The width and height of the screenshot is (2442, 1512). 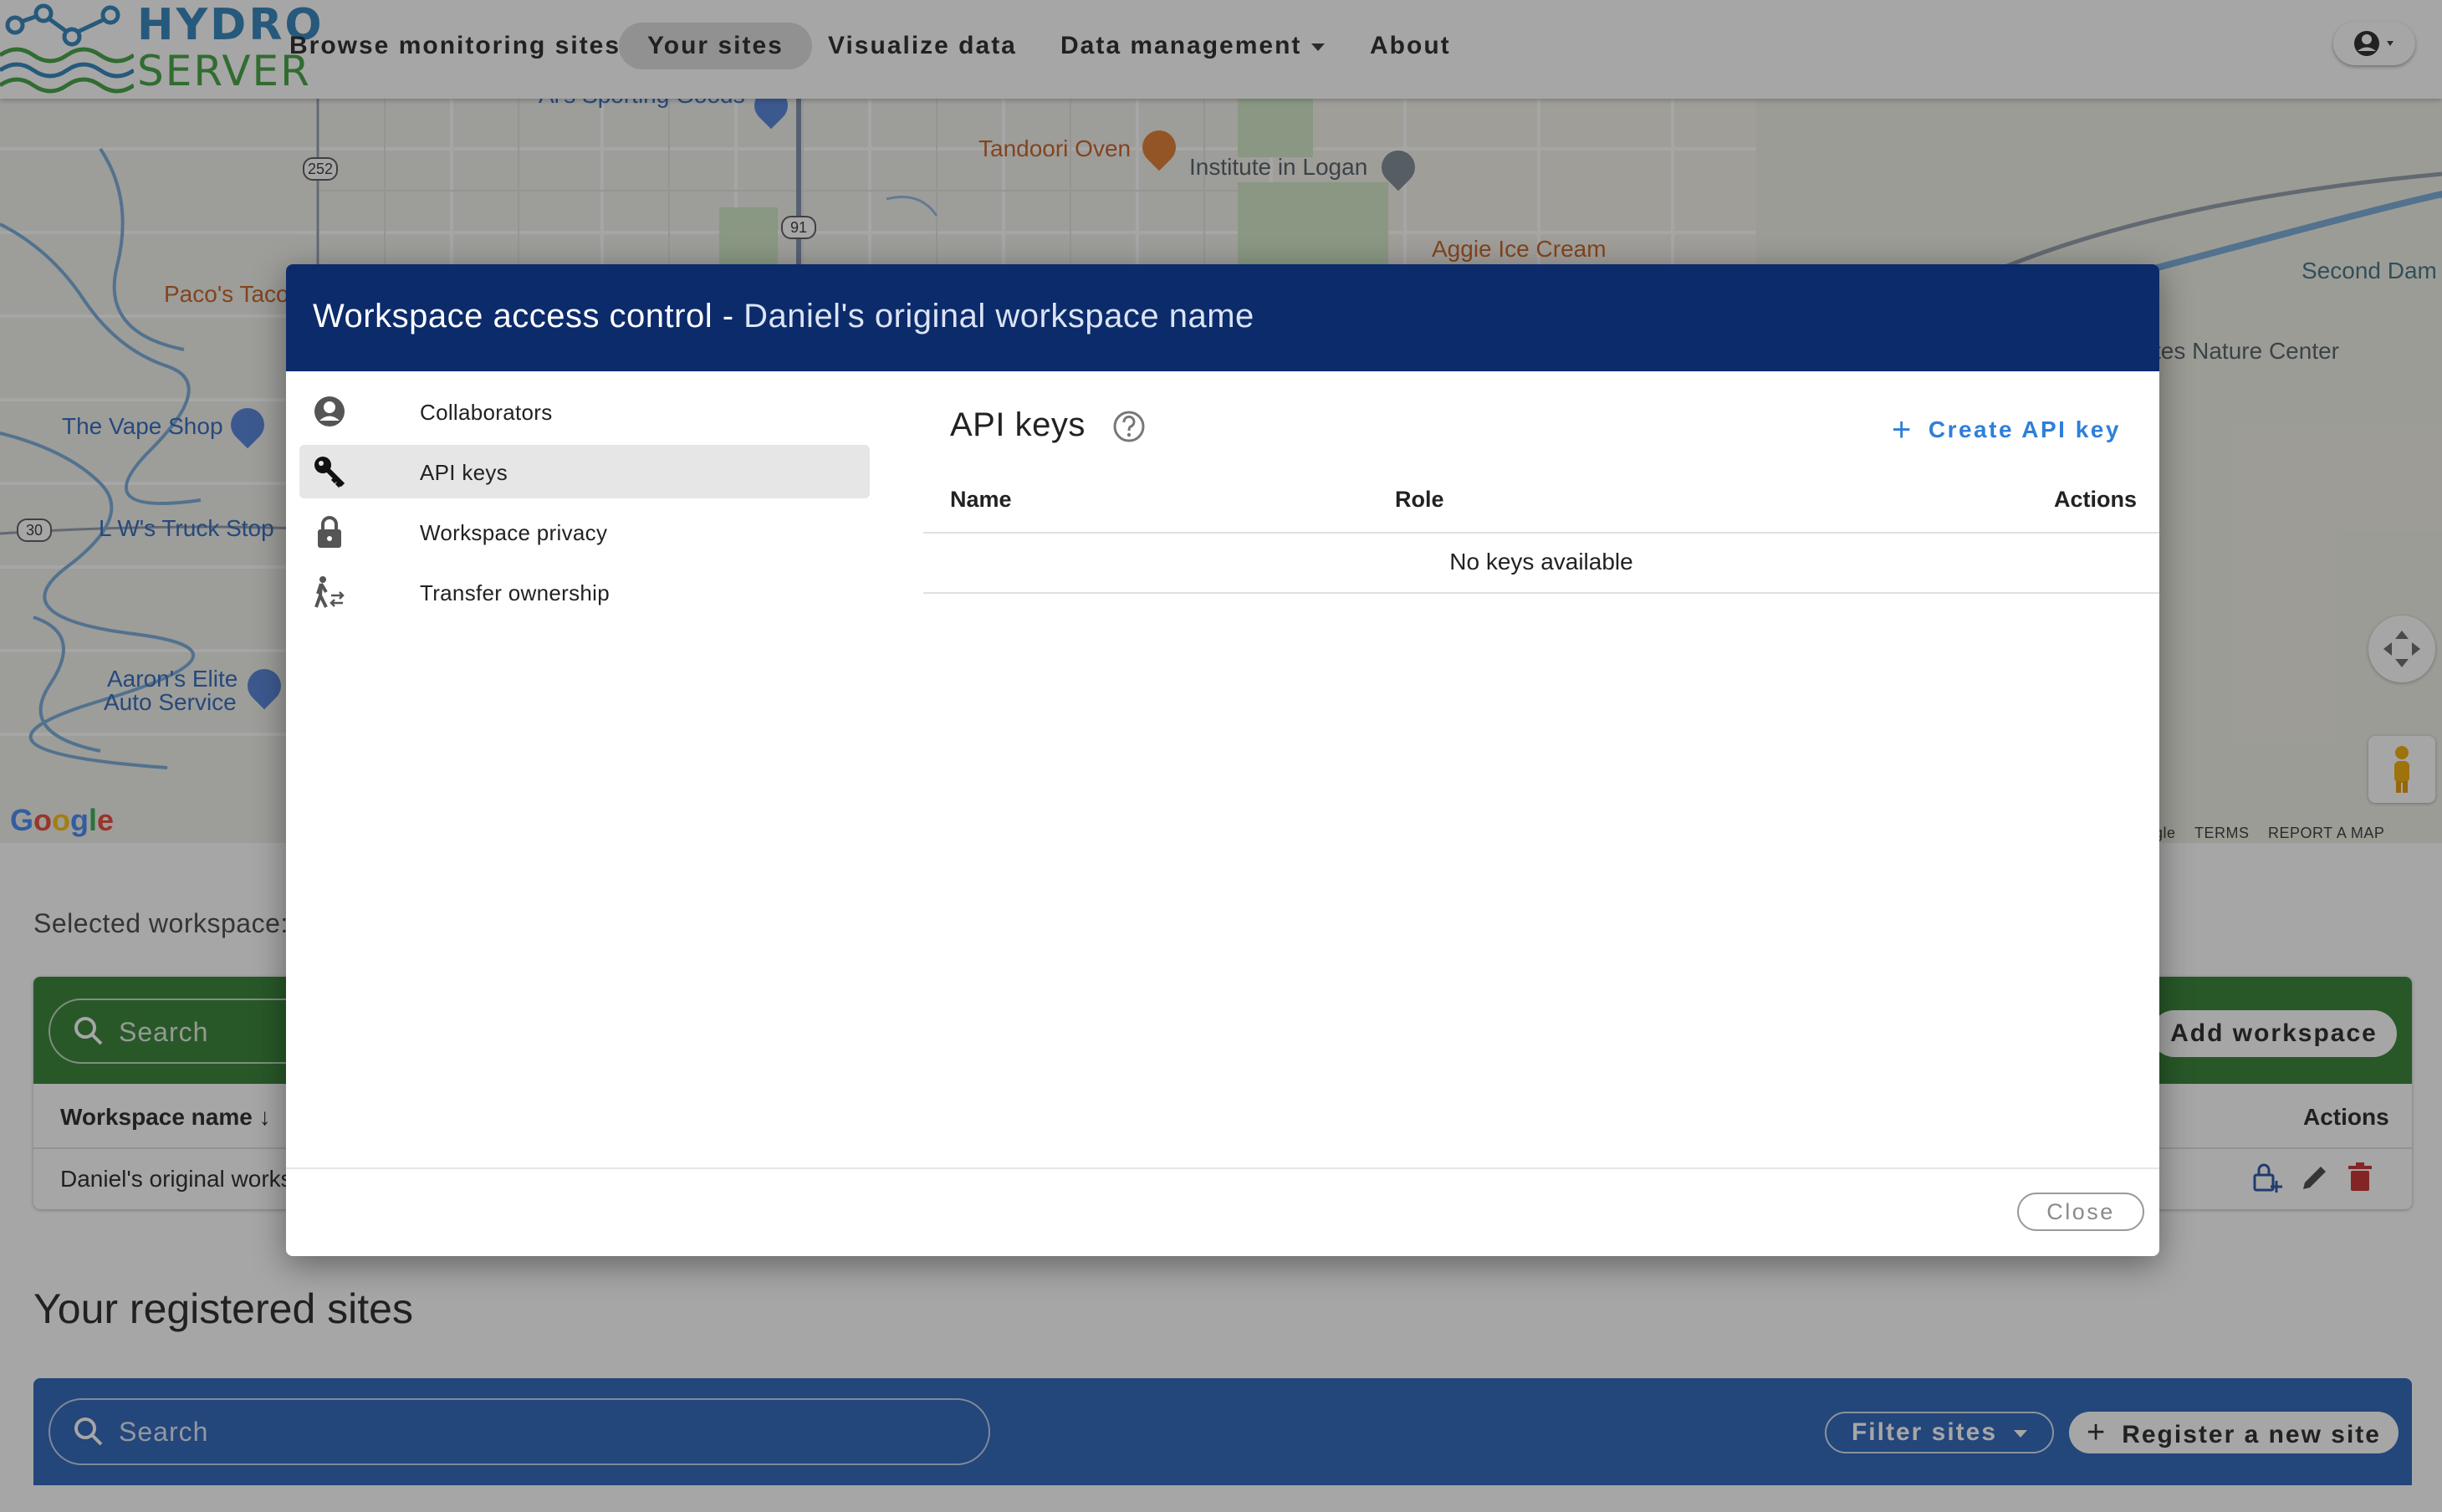 I want to click on dialog-workspace-name: Daniel's original workspace name, so click(x=998, y=316).